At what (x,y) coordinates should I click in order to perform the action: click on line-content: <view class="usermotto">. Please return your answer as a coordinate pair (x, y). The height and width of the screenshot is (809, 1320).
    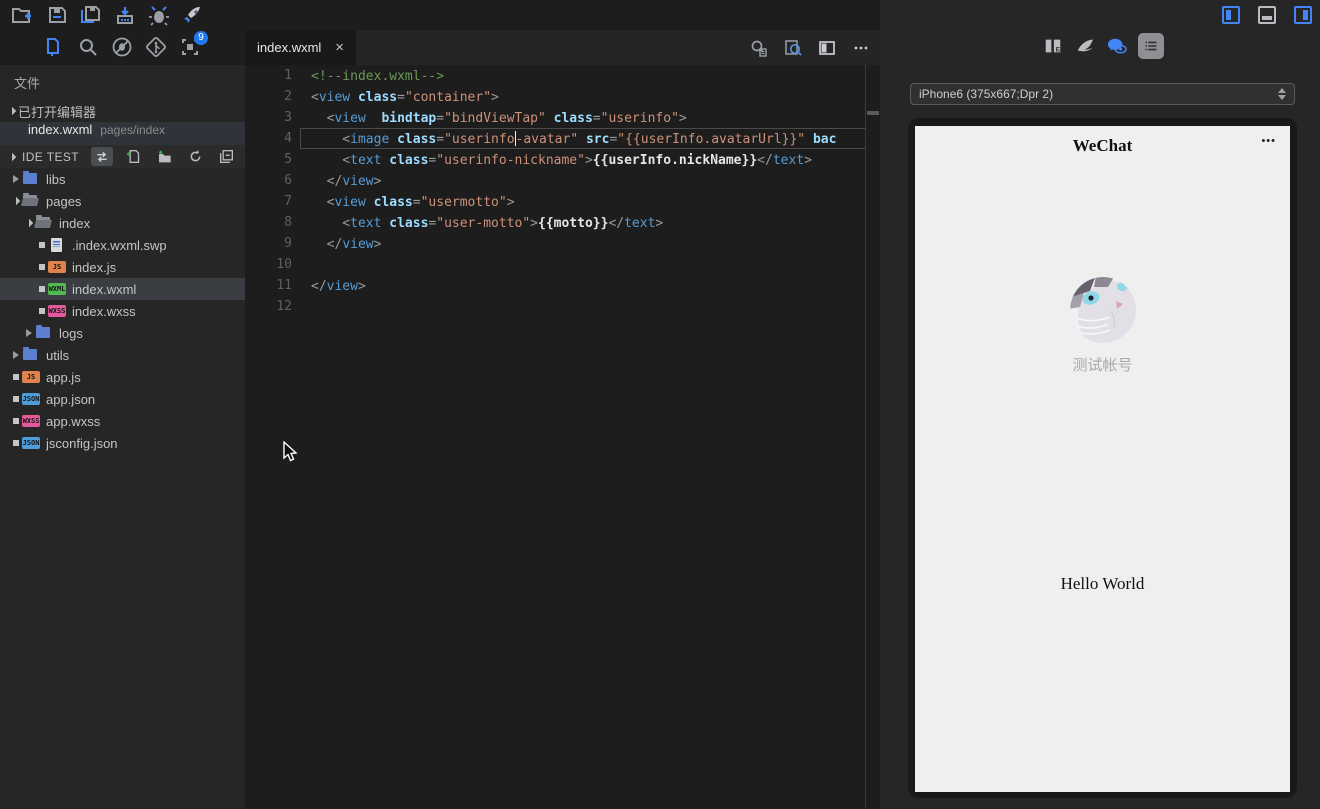
    Looking at the image, I should click on (413, 202).